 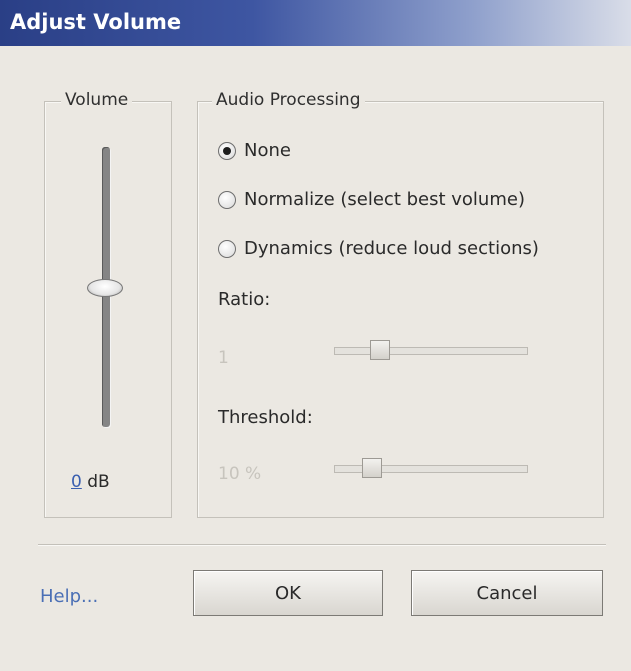 I want to click on cancel-button: Cancel, so click(x=507, y=593).